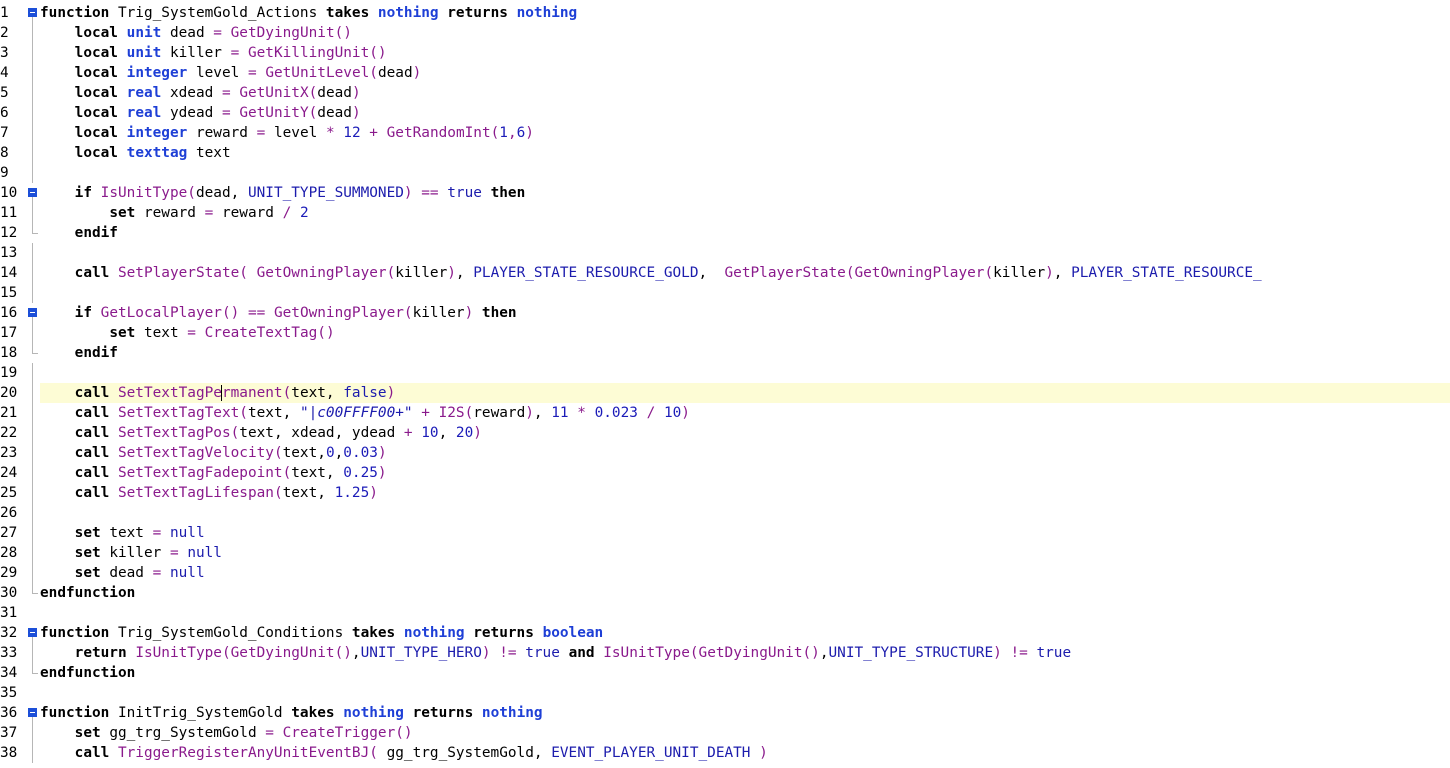  I want to click on code-text: set dead = null, so click(745, 573).